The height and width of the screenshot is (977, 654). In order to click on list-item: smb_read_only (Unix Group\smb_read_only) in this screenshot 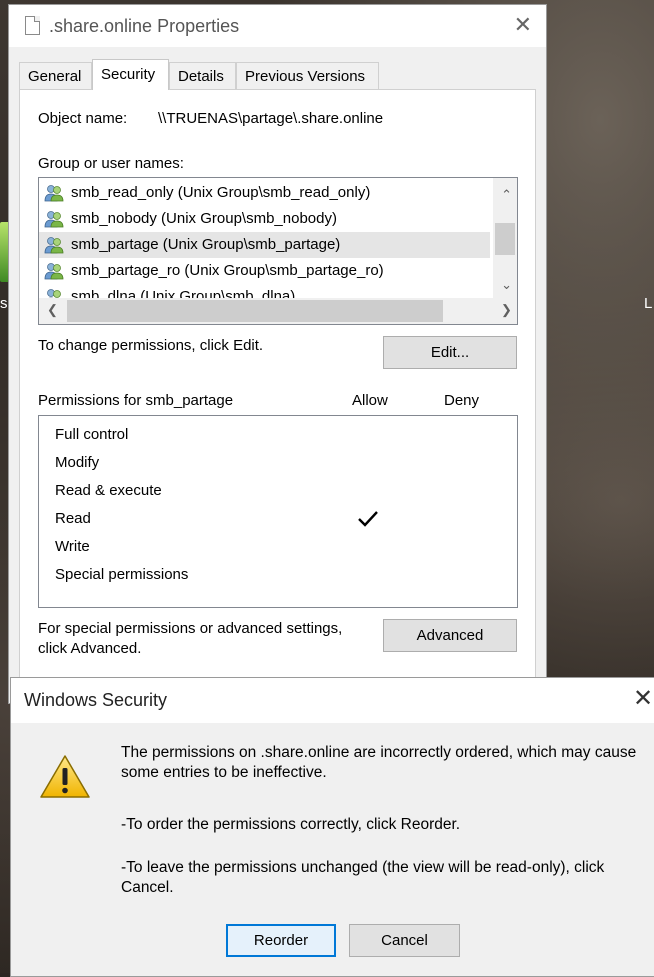, I will do `click(264, 193)`.